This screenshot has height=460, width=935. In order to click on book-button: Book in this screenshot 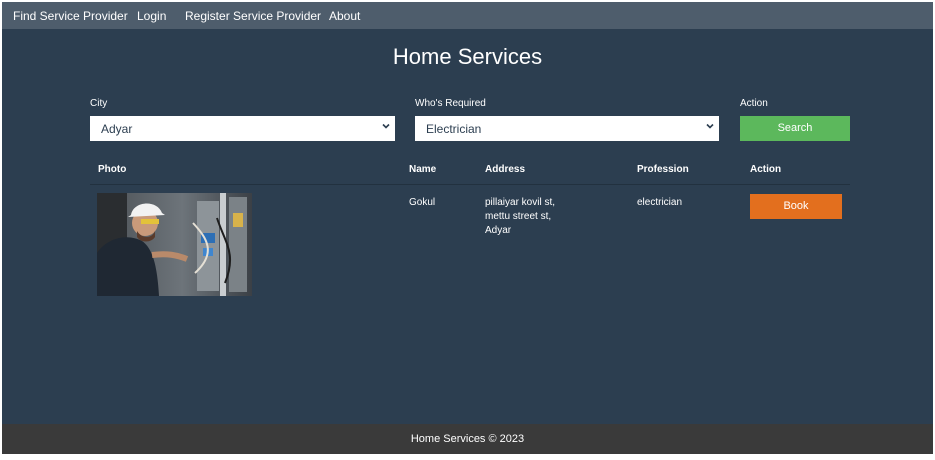, I will do `click(796, 206)`.